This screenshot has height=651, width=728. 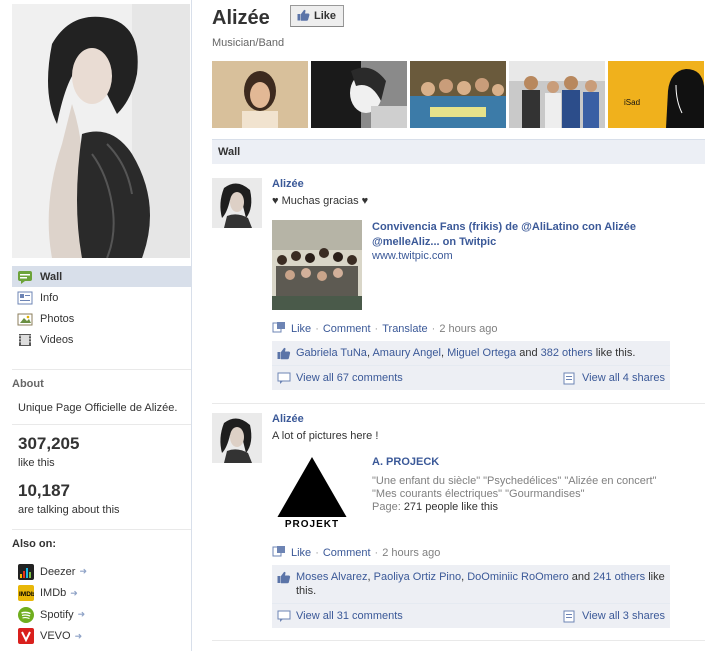 What do you see at coordinates (317, 16) in the screenshot?
I see `like-page-button: Like` at bounding box center [317, 16].